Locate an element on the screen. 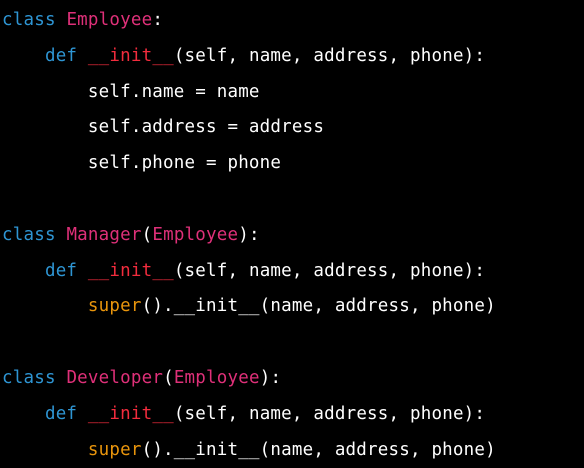  code-line: self.address = address is located at coordinates (163, 127).